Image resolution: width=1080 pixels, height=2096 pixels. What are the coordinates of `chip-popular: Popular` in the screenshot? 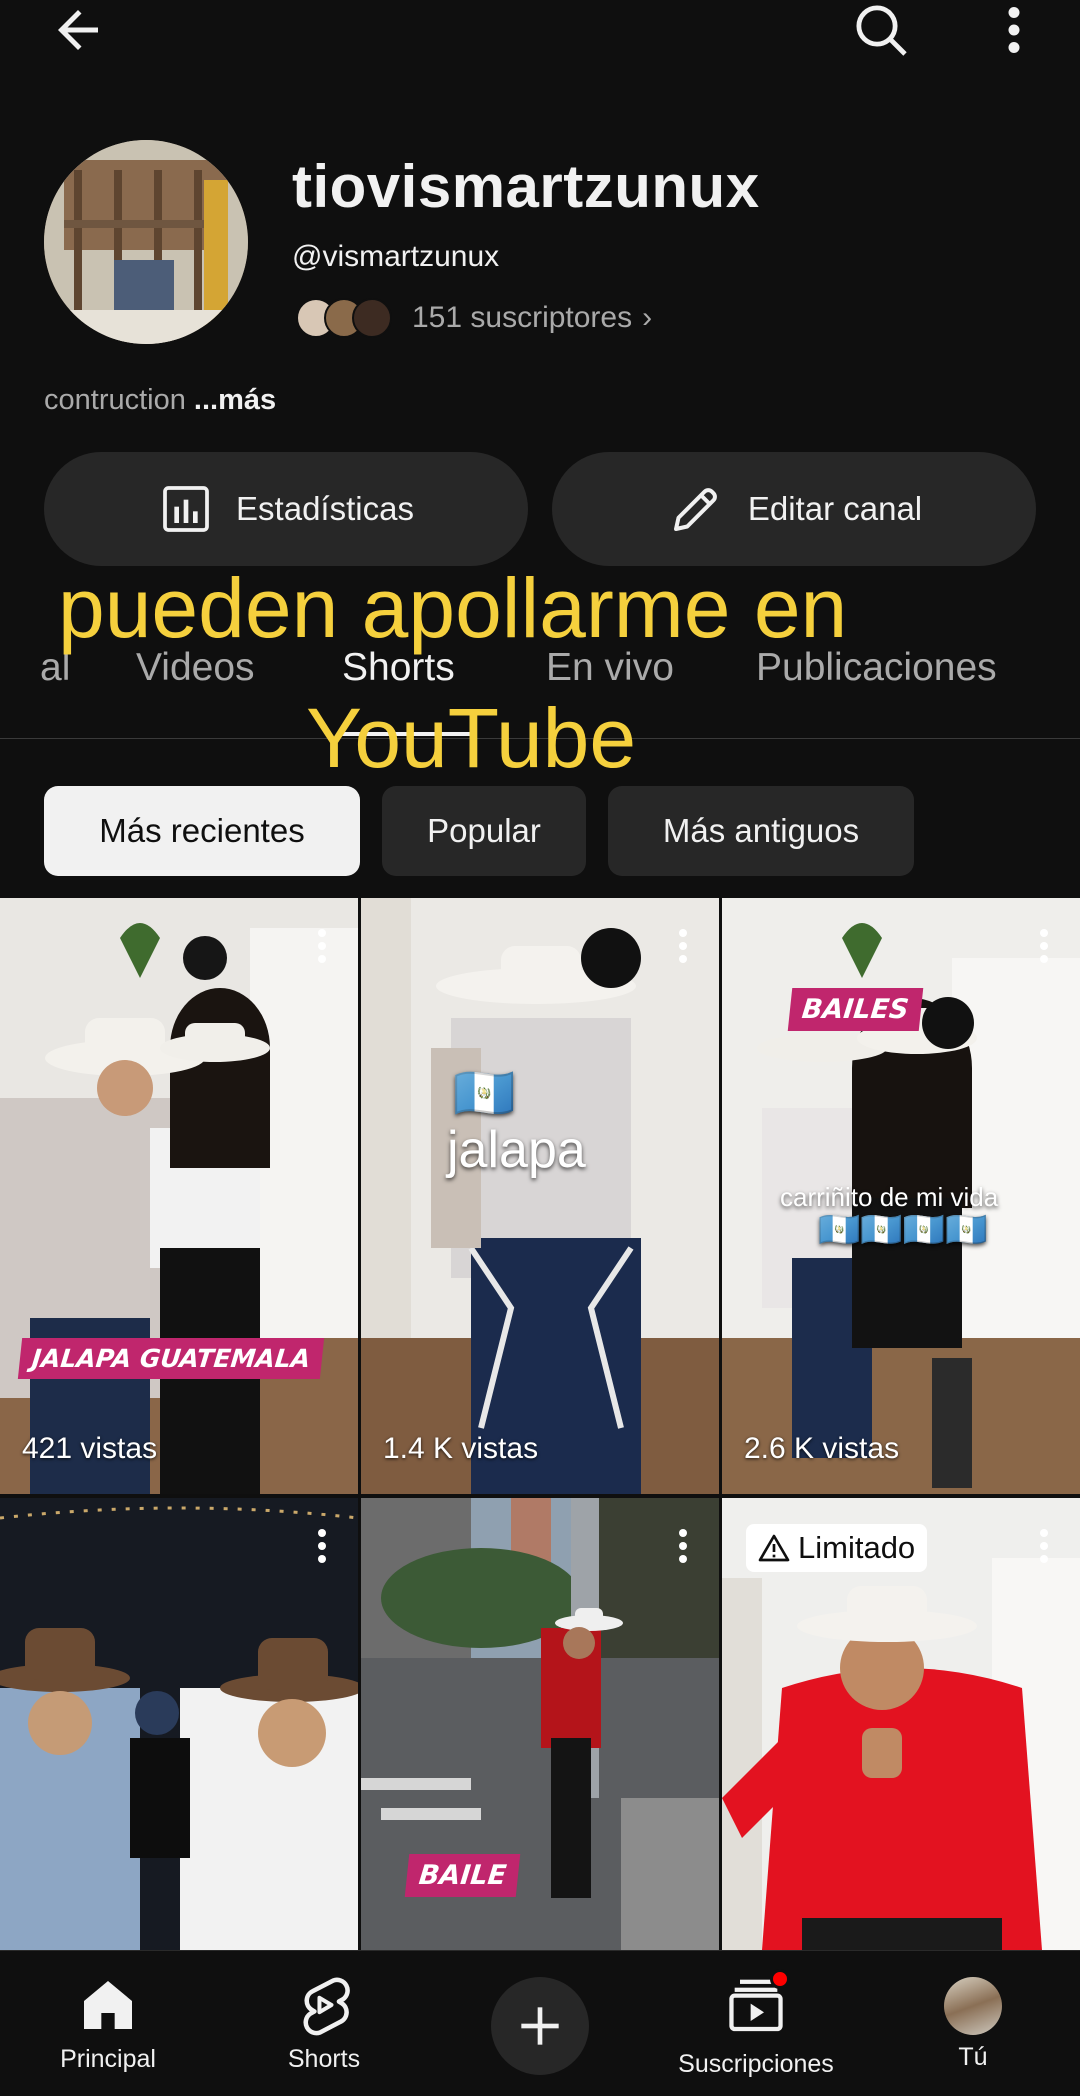 It's located at (484, 831).